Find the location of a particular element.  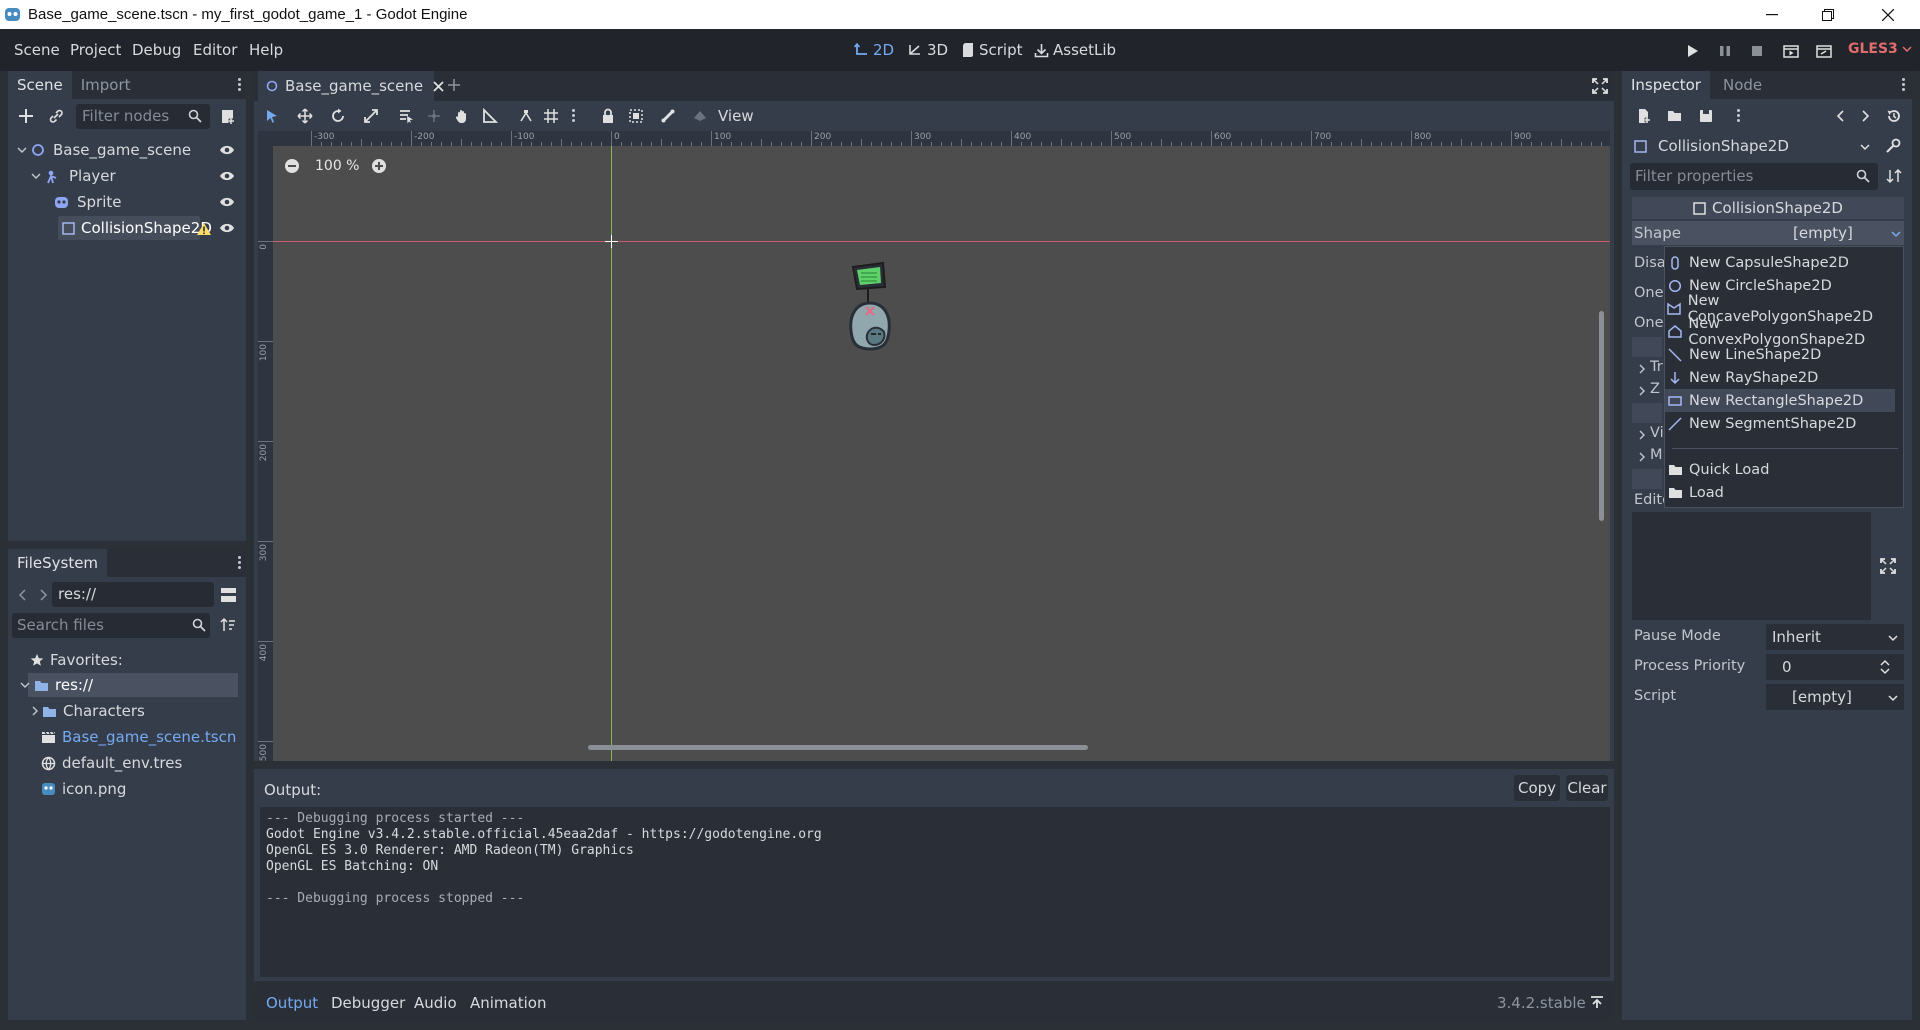

ruler-tool-icon is located at coordinates (490, 116).